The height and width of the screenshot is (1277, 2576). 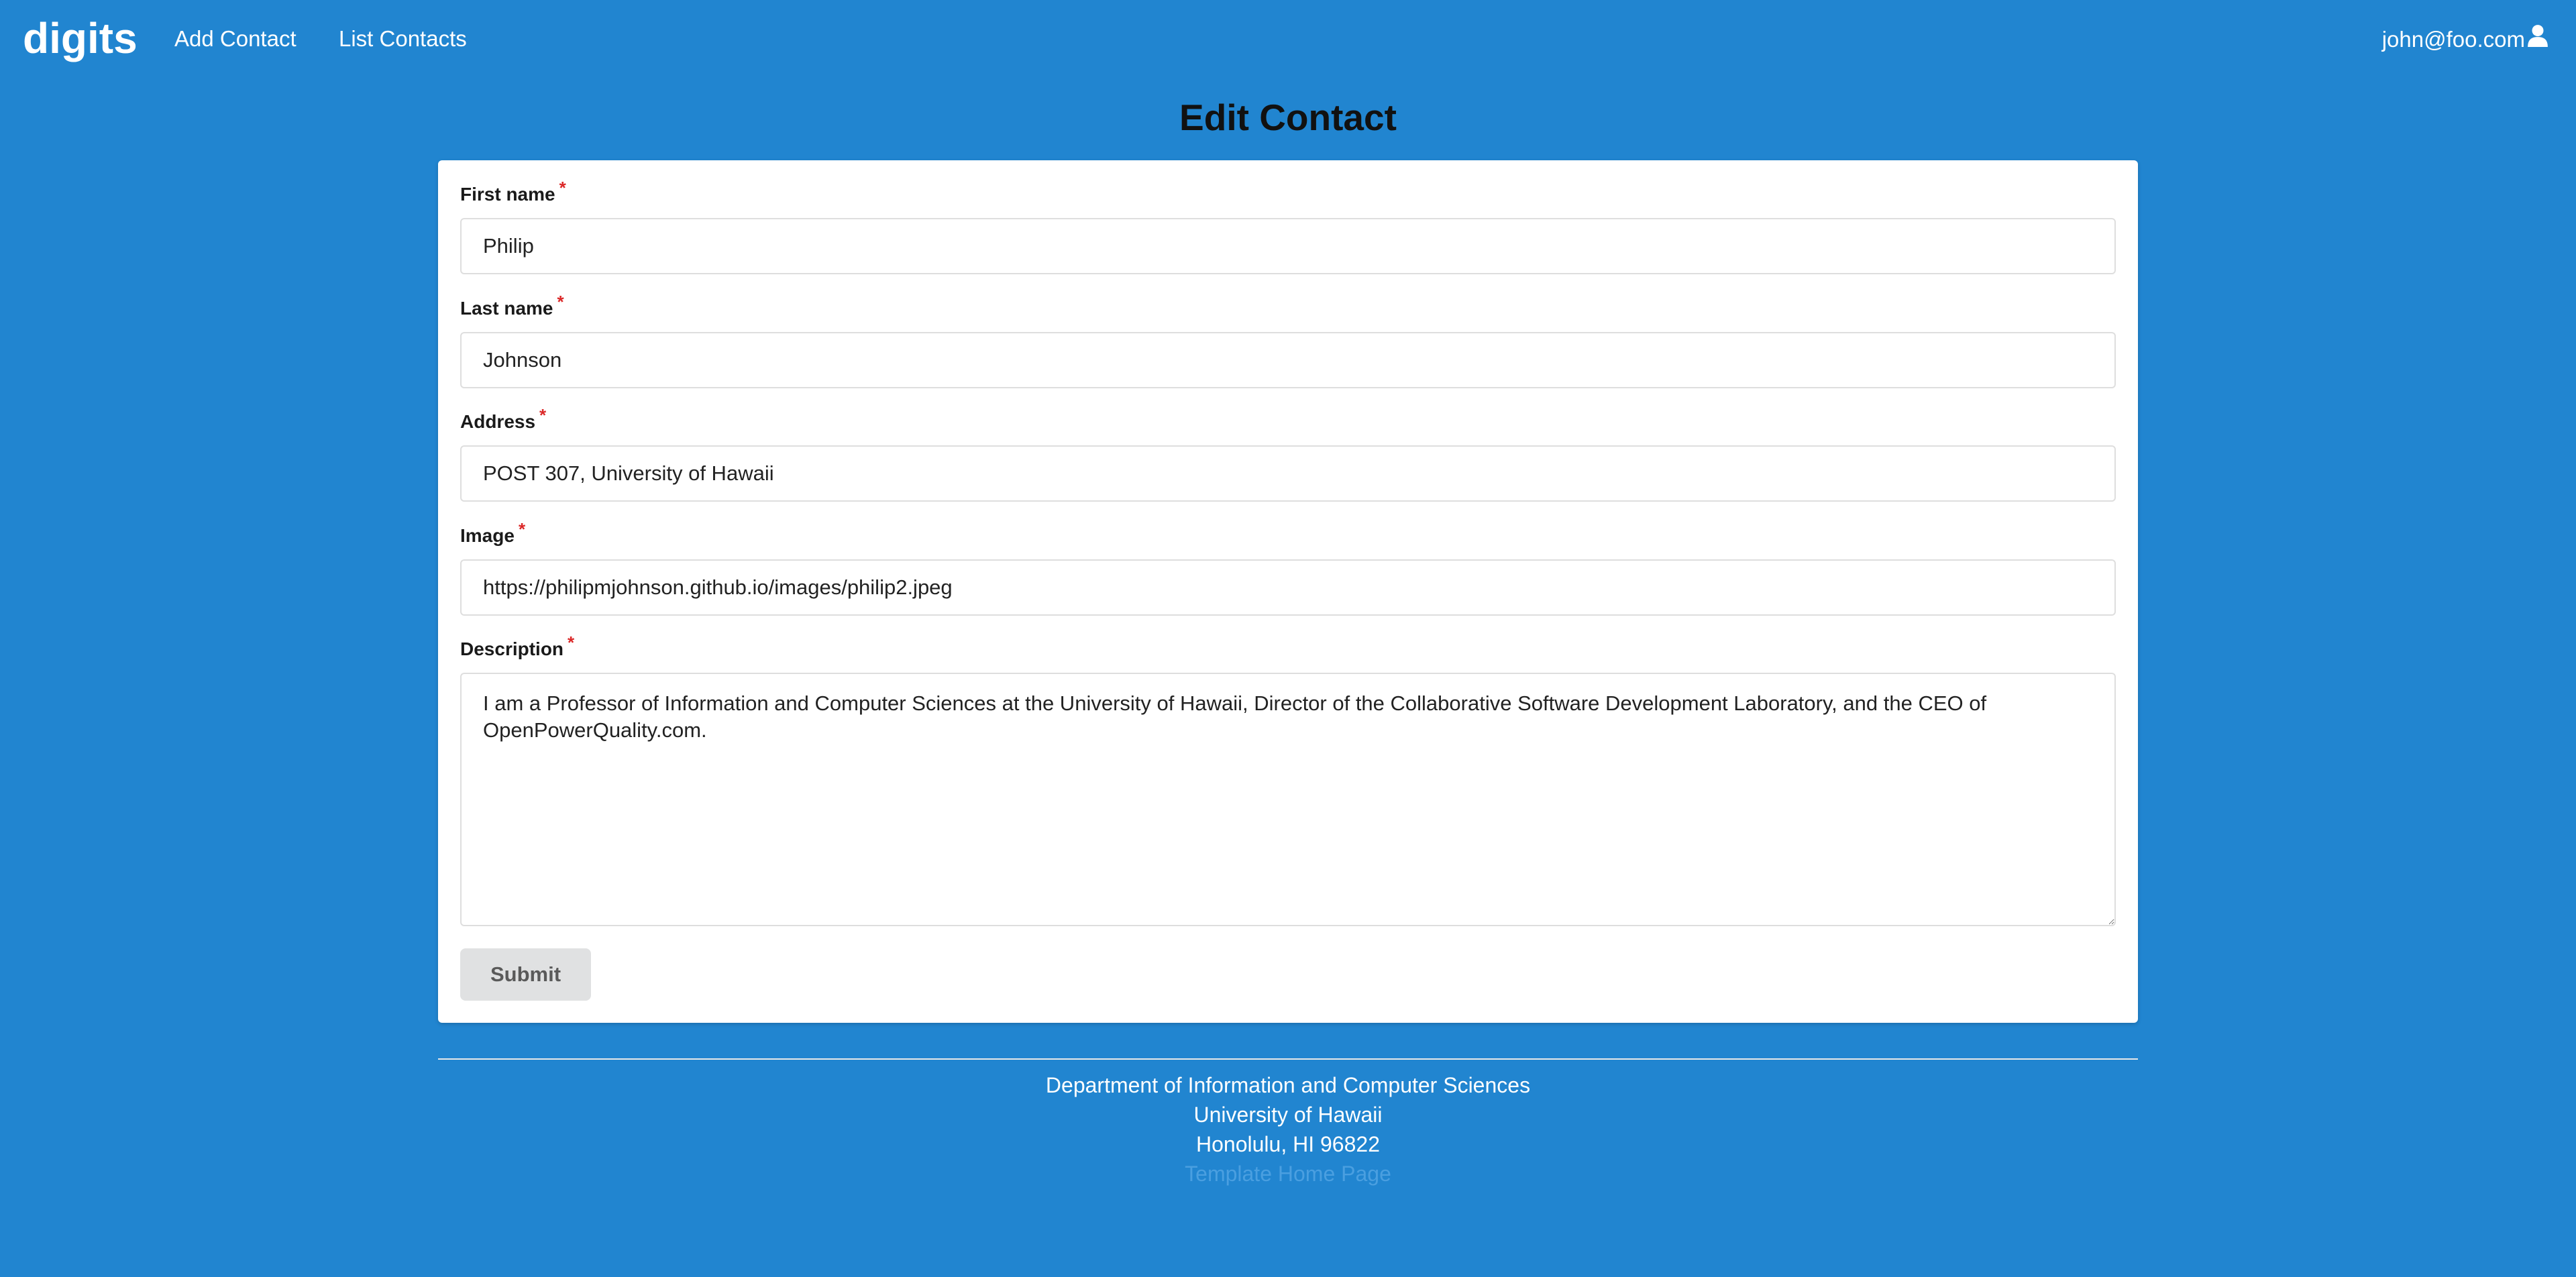 What do you see at coordinates (1288, 473) in the screenshot?
I see `address-input` at bounding box center [1288, 473].